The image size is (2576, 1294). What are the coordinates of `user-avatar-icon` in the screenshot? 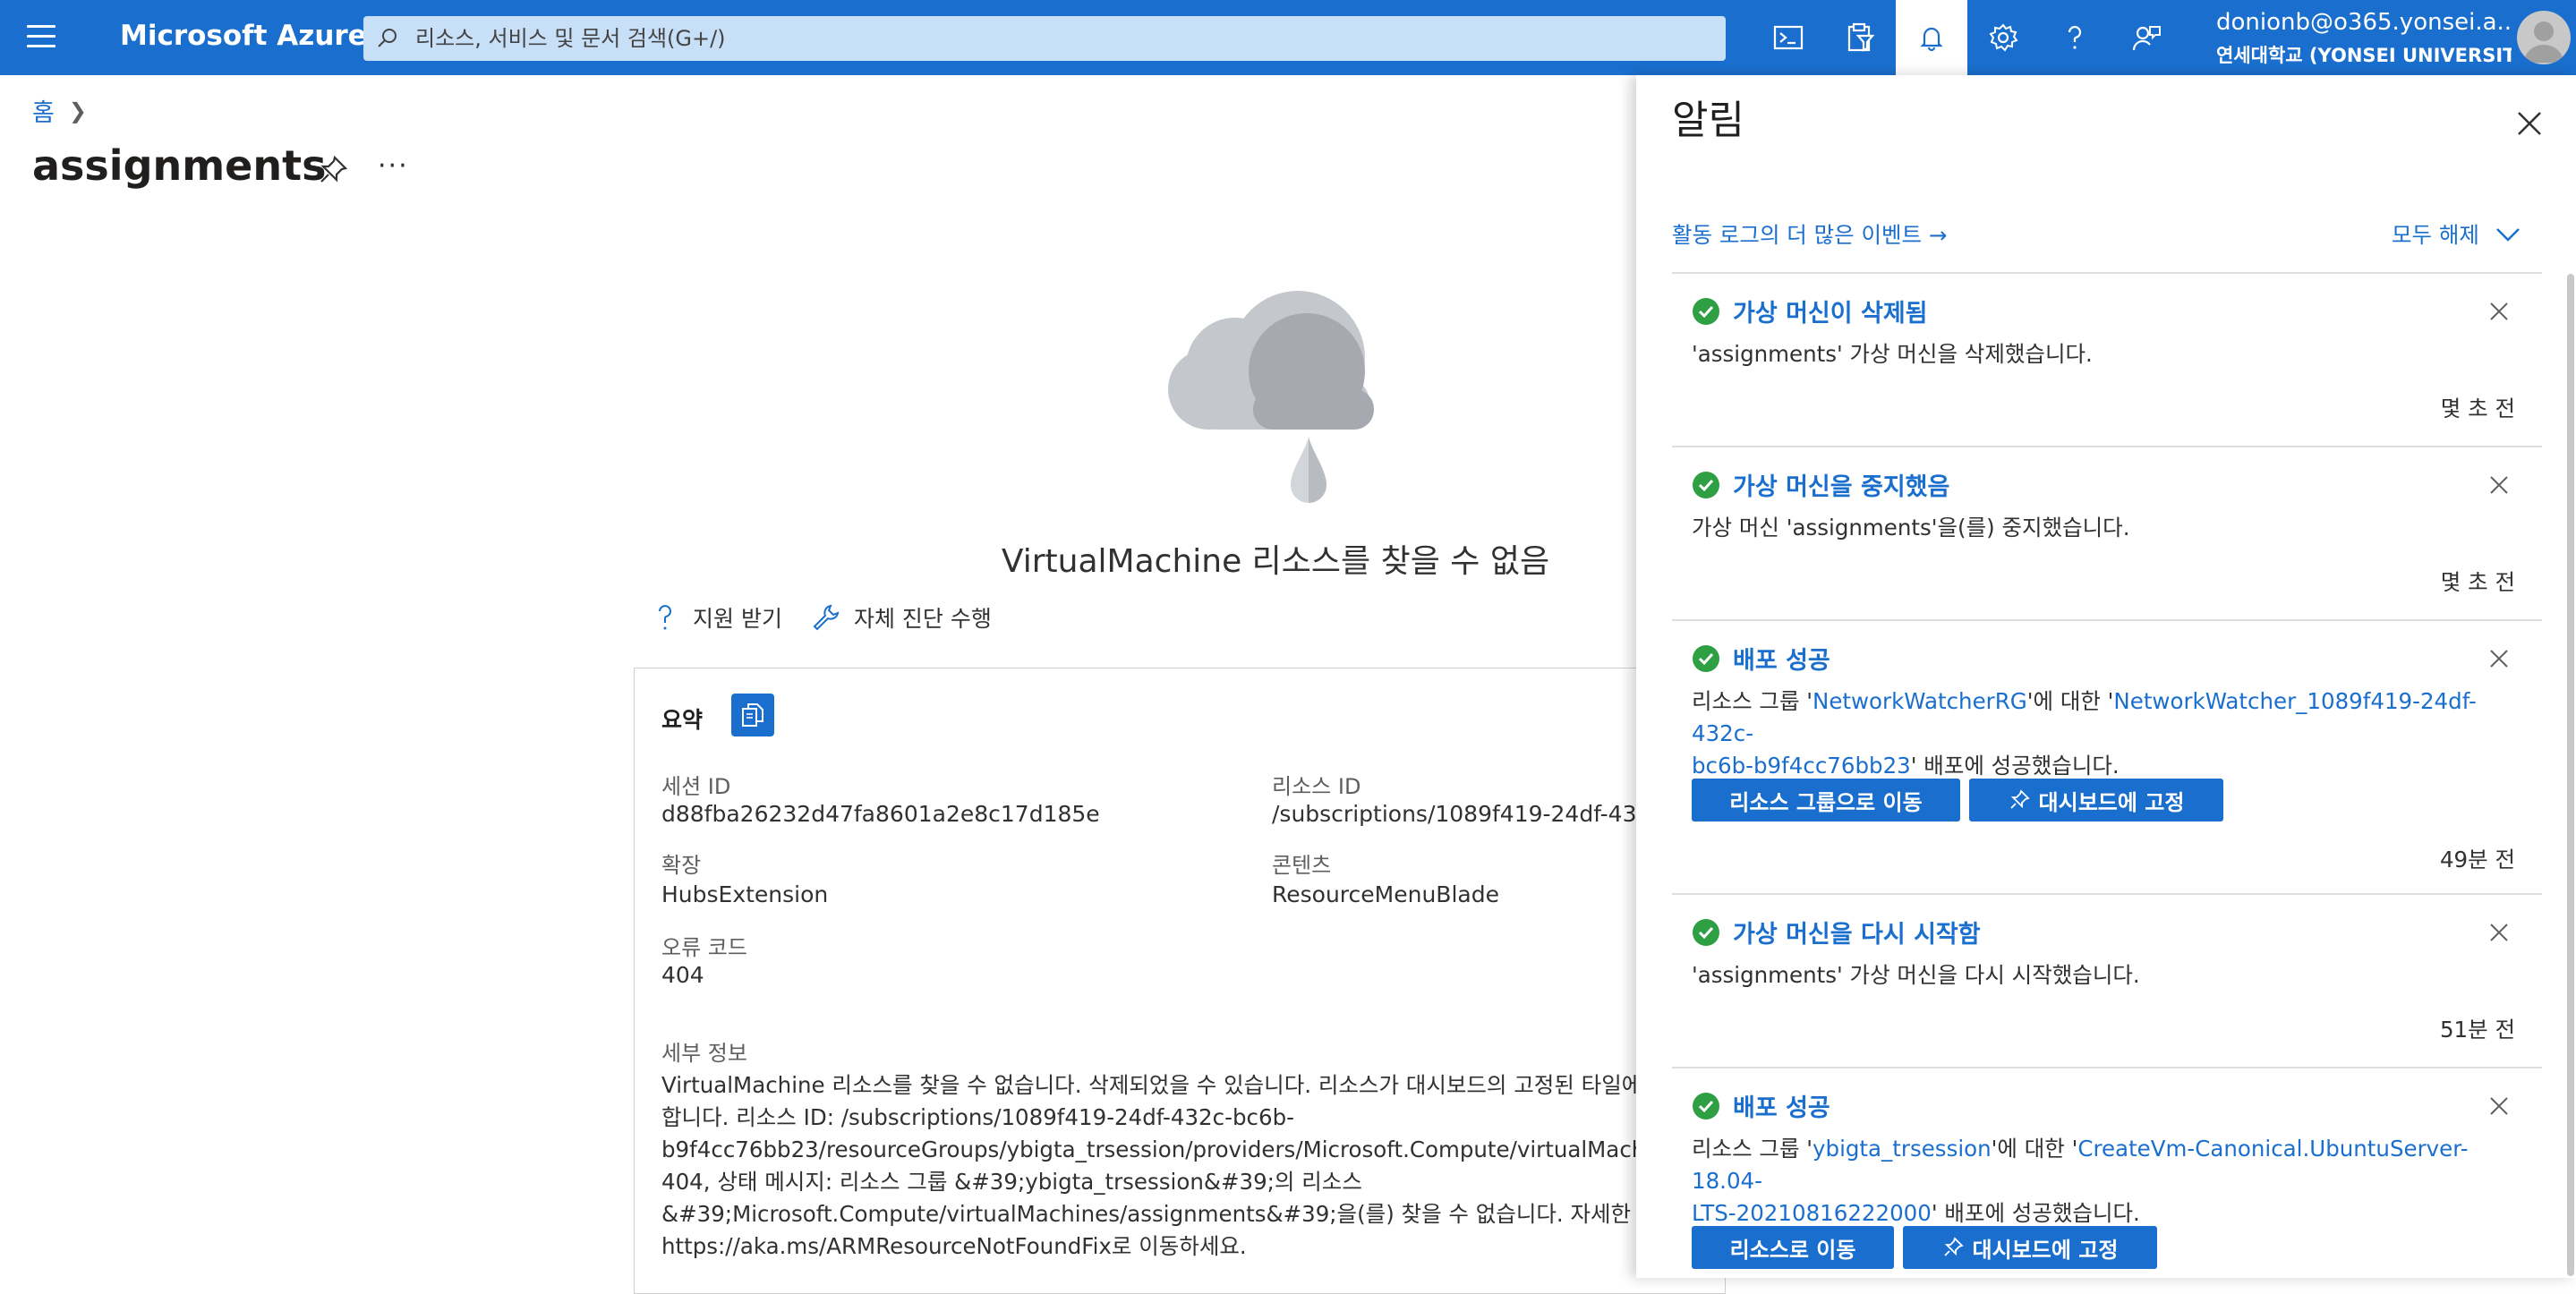 It's located at (2543, 42).